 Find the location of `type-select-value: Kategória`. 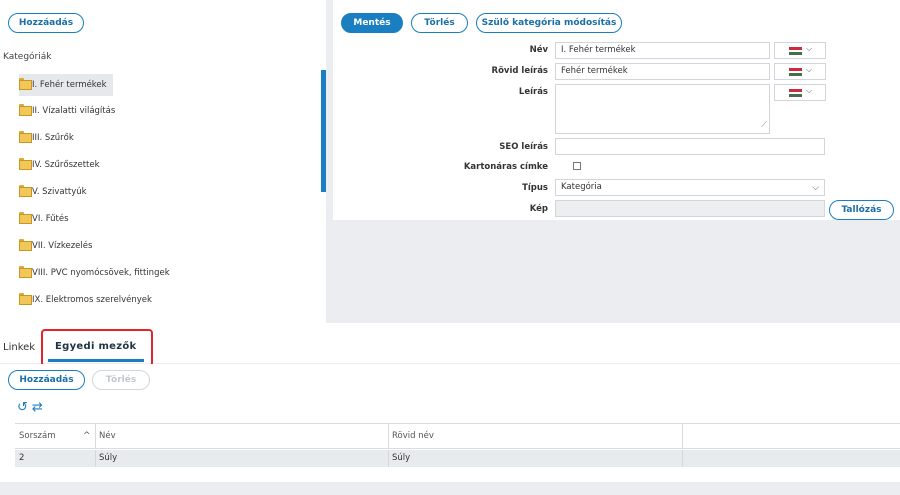

type-select-value: Kategória is located at coordinates (581, 187).